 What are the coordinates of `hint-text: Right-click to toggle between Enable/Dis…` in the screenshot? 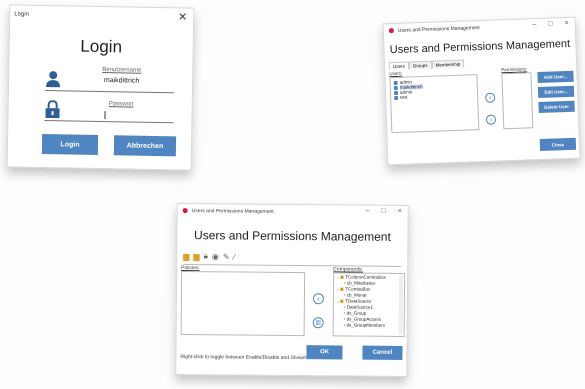 It's located at (245, 358).